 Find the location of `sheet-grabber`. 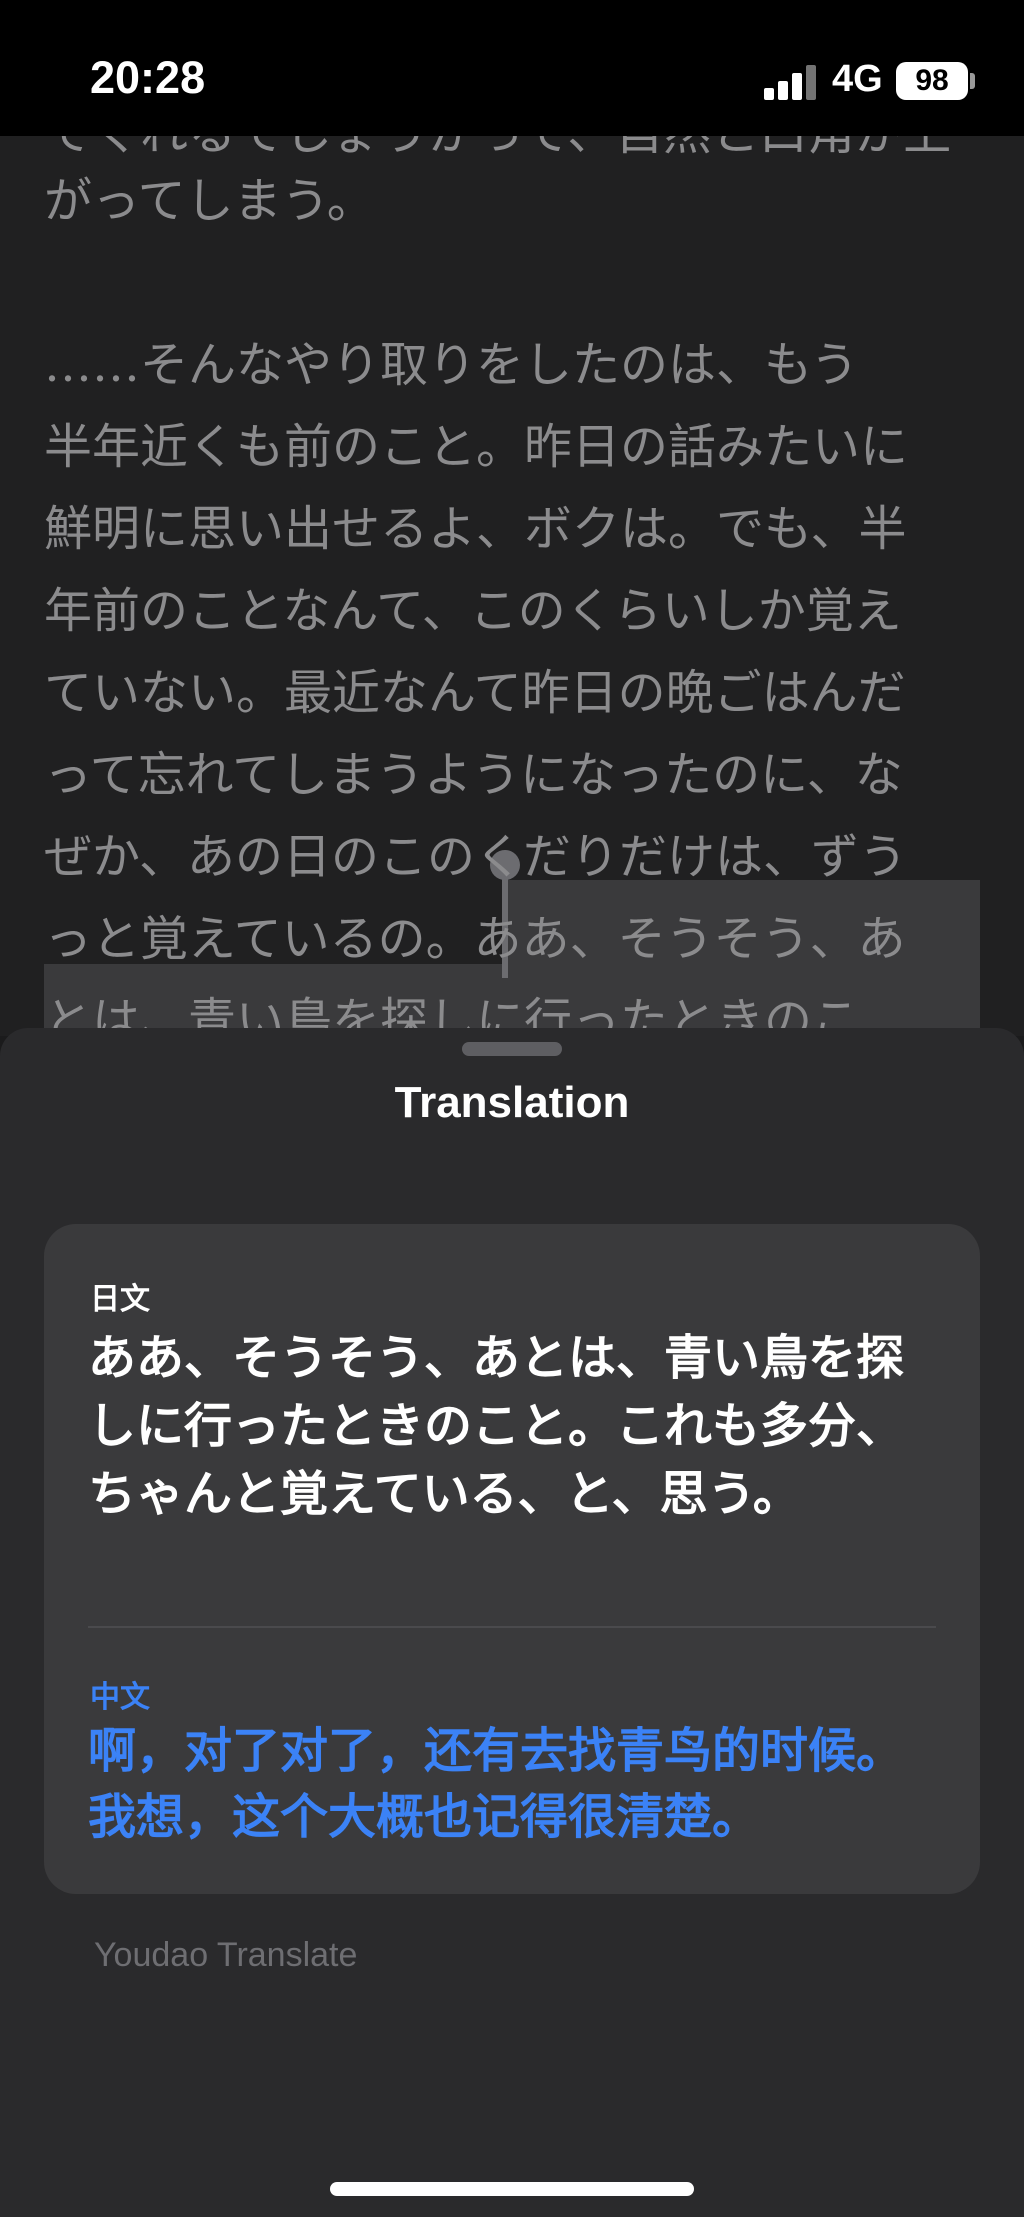

sheet-grabber is located at coordinates (512, 1049).